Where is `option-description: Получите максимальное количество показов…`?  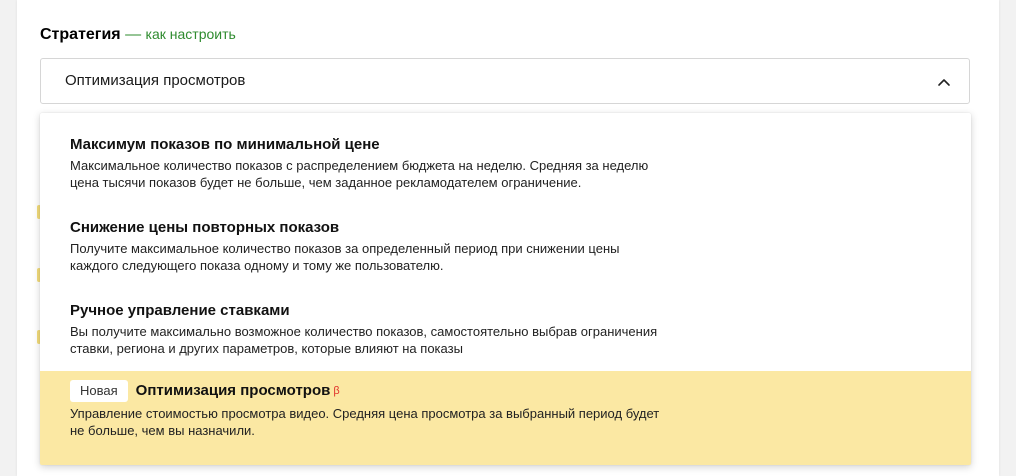
option-description: Получите максимальное количество показов… is located at coordinates (345, 257).